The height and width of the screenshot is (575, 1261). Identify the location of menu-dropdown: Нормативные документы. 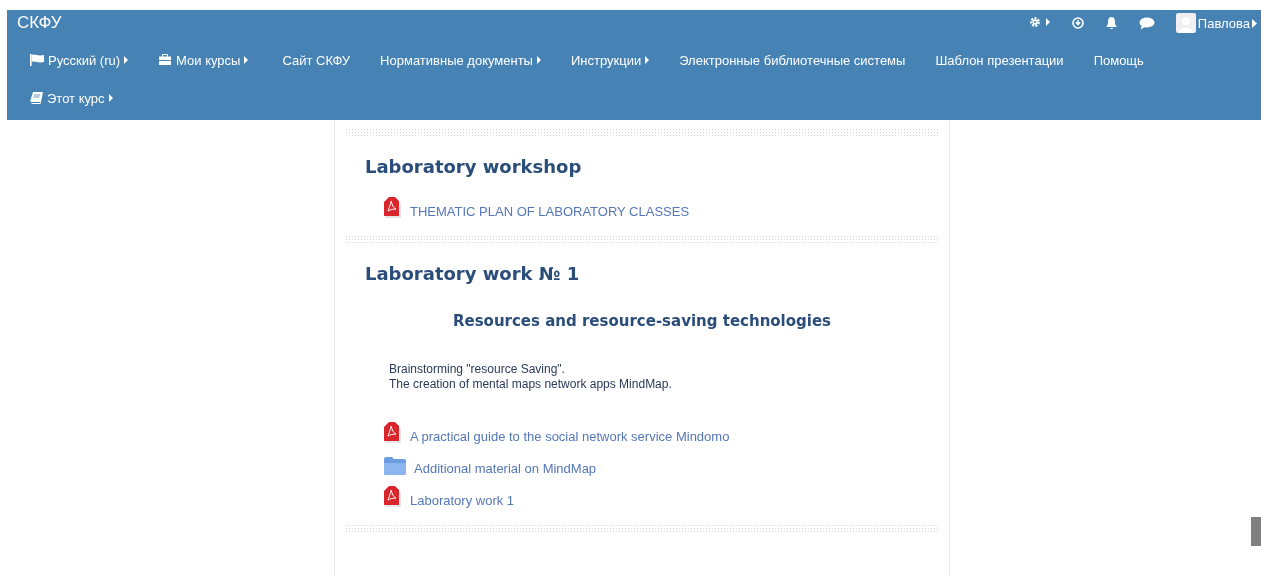
(456, 60).